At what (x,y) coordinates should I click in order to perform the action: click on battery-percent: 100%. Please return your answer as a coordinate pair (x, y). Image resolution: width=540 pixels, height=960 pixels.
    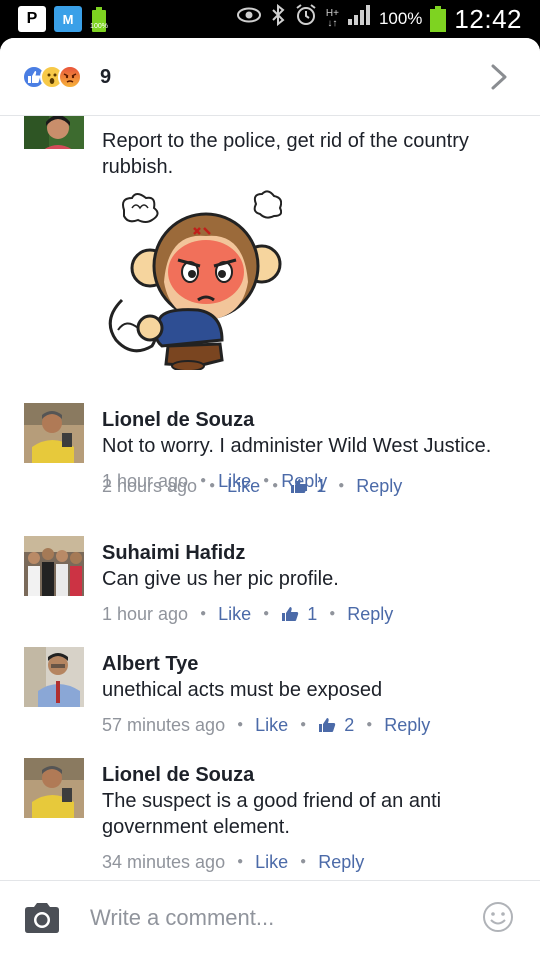
    Looking at the image, I should click on (400, 18).